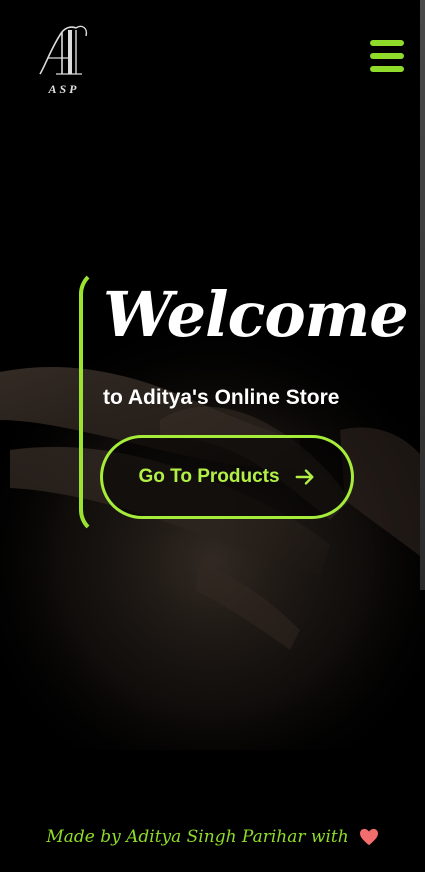  I want to click on arrow-right-icon, so click(304, 477).